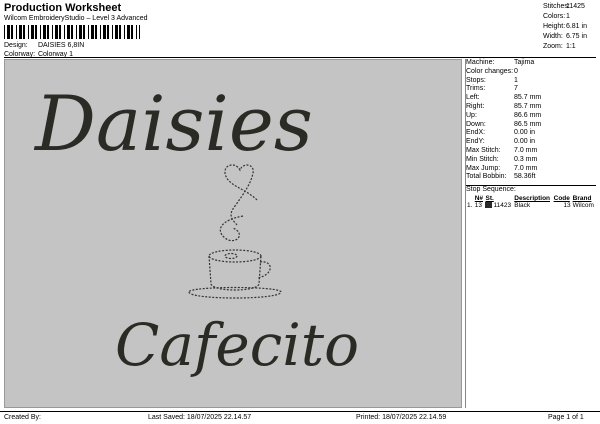  Describe the element at coordinates (566, 417) in the screenshot. I see `footer-page: Page 1 of 1` at that location.